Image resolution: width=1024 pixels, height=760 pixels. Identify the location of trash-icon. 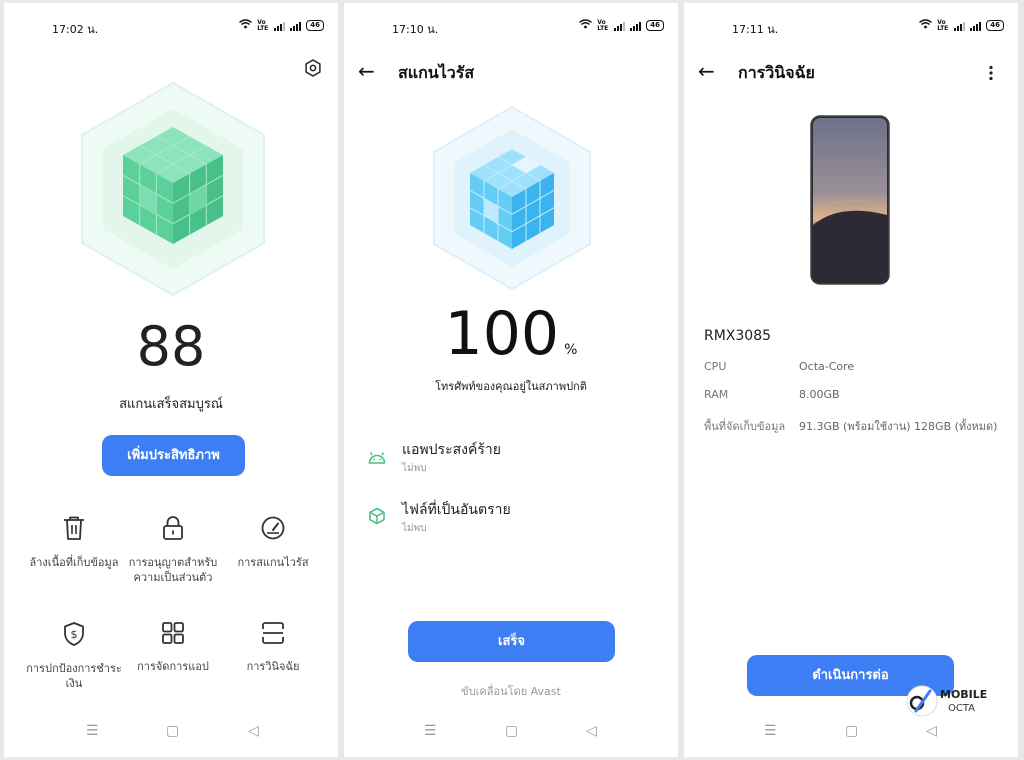
(74, 530).